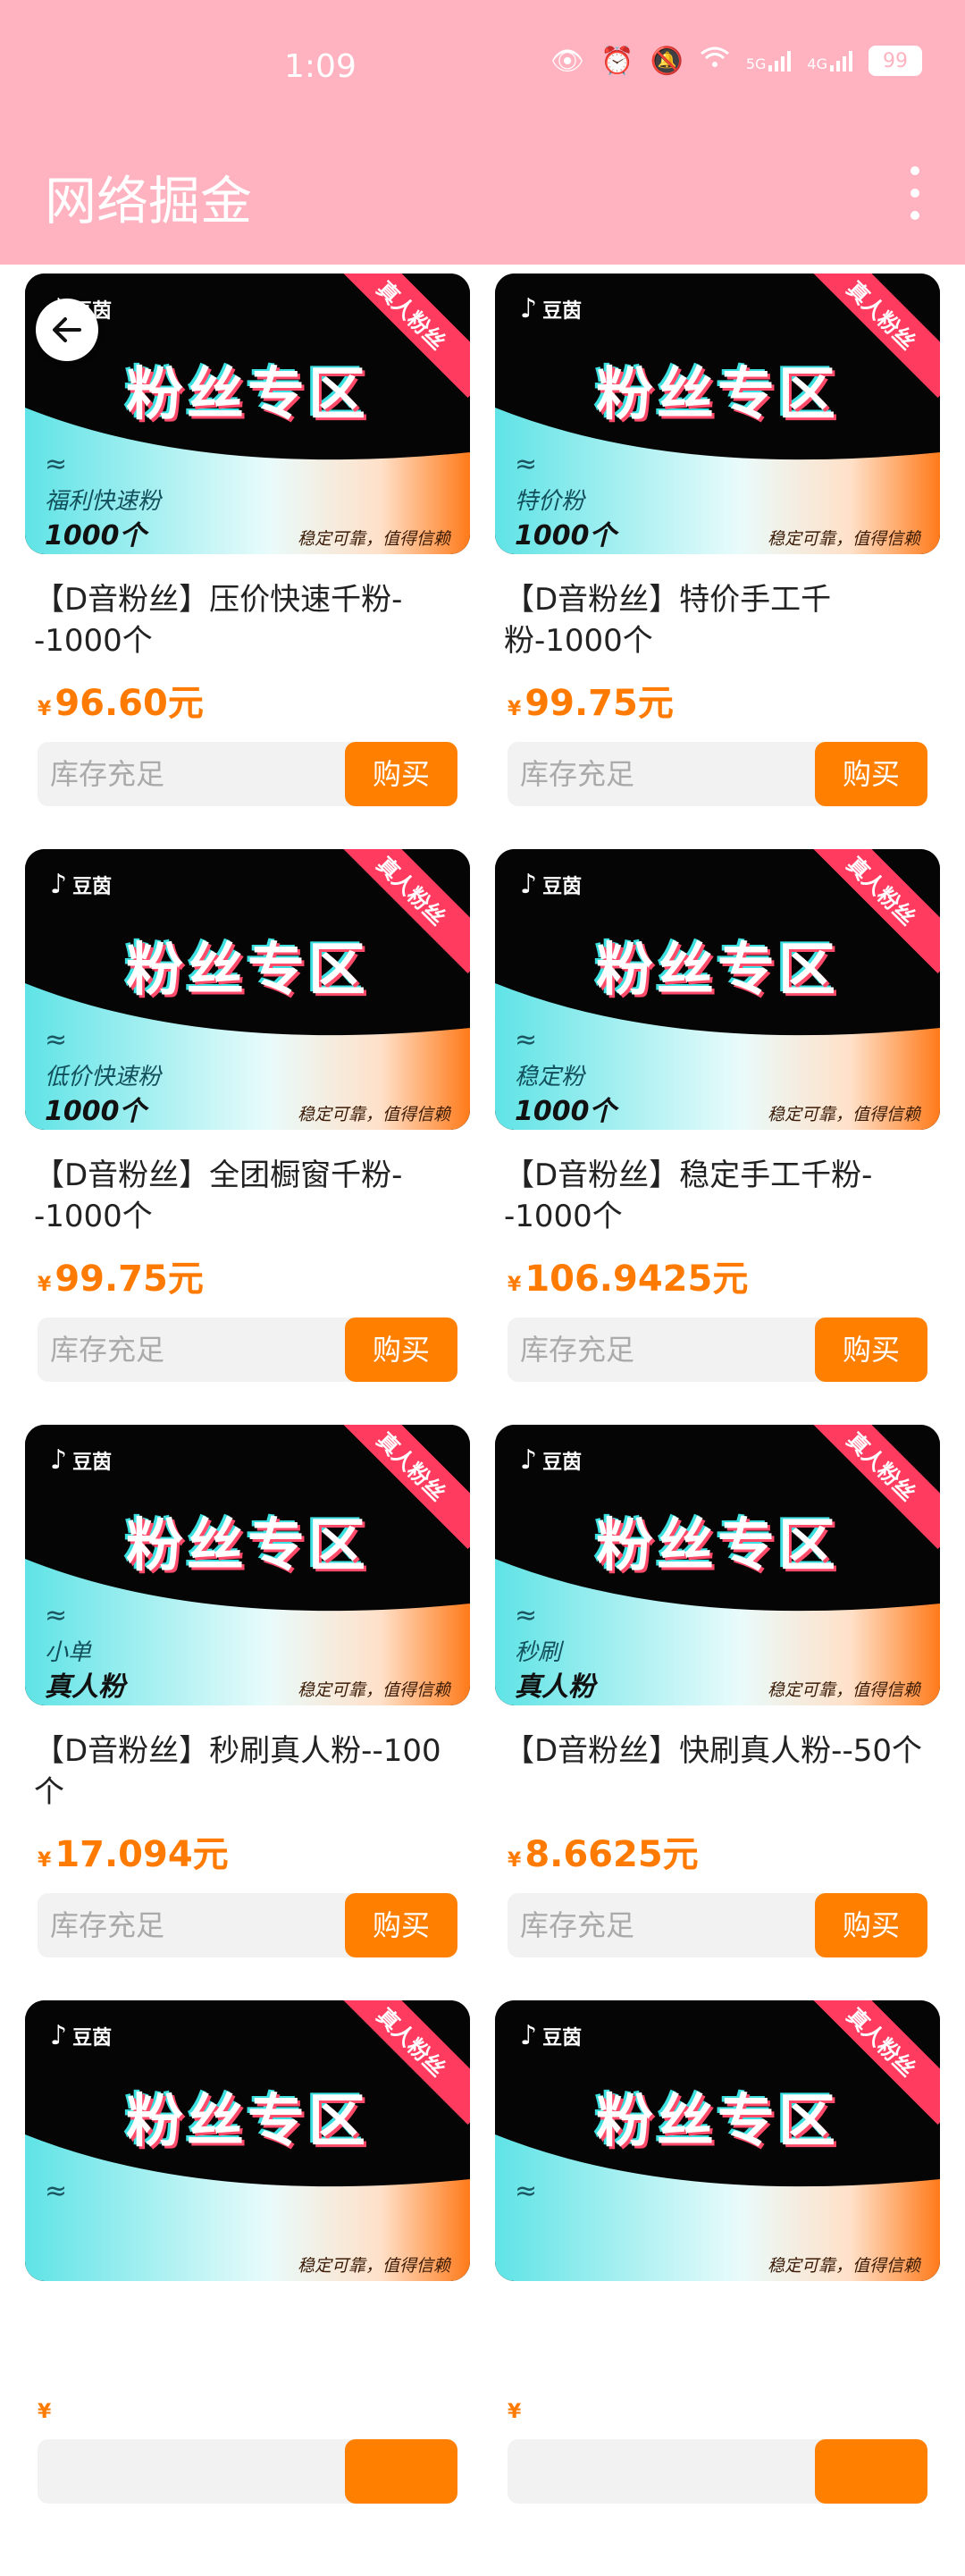  What do you see at coordinates (550, 502) in the screenshot?
I see `banner-subtitle: 特价粉` at bounding box center [550, 502].